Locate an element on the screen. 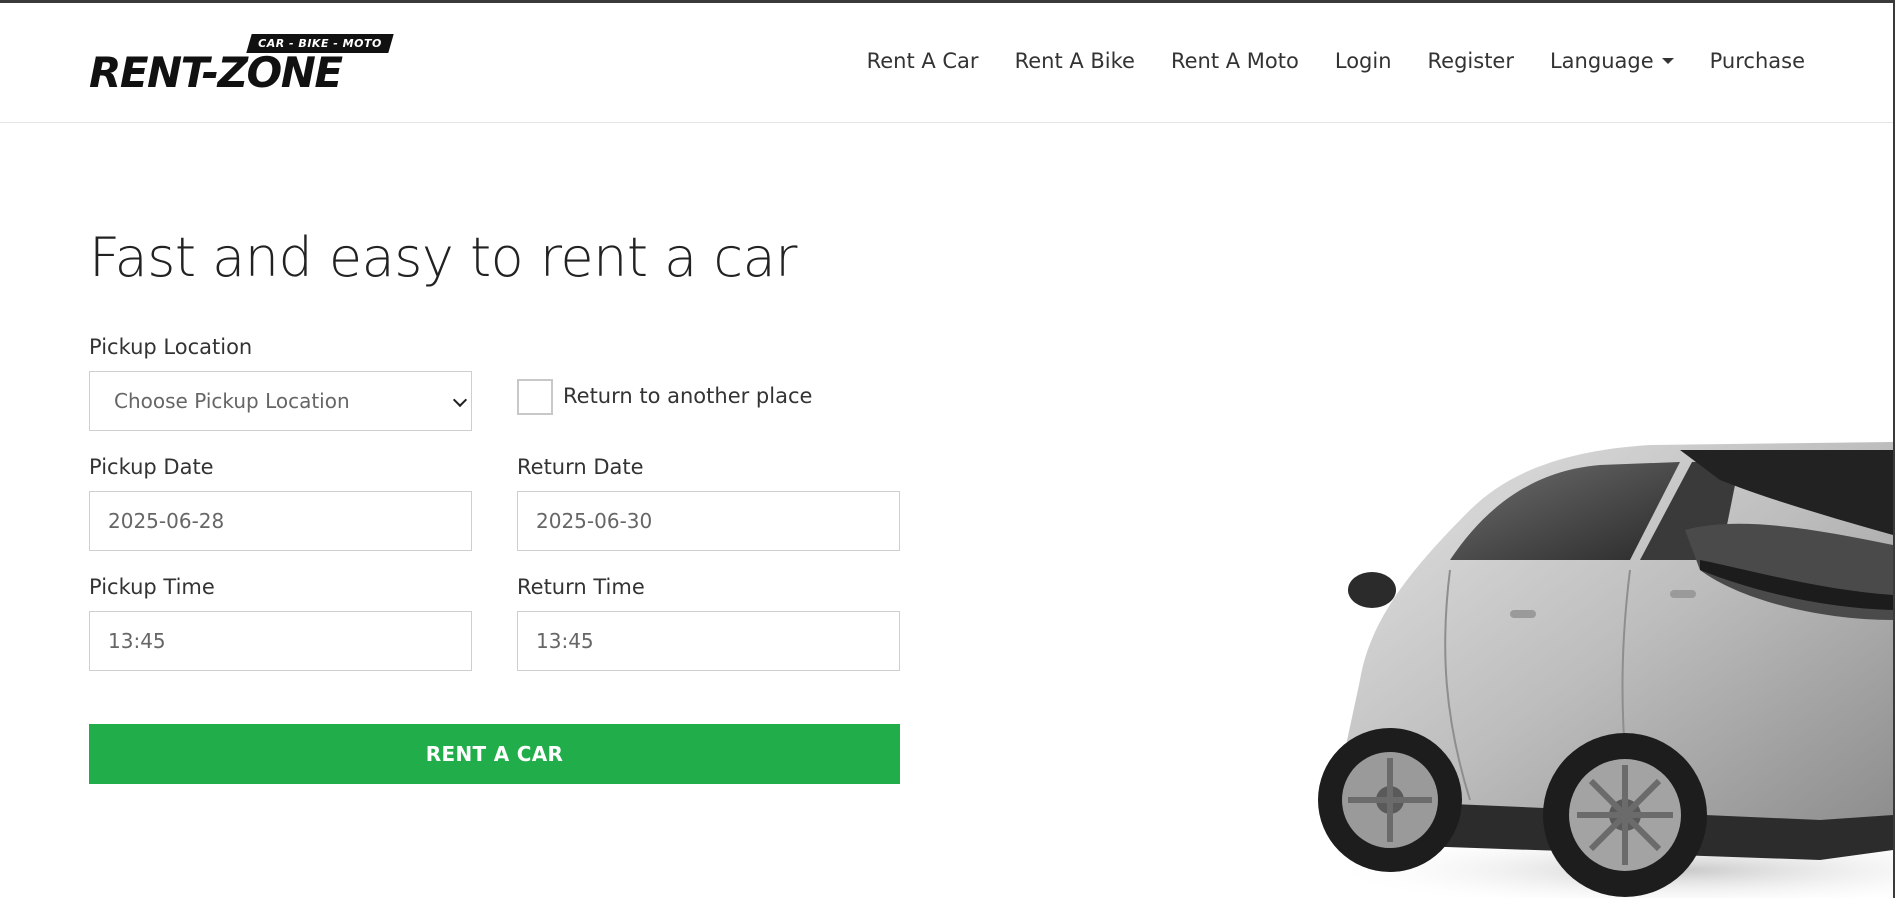 This screenshot has width=1895, height=898. nav-language-dropdown: Language is located at coordinates (1612, 61).